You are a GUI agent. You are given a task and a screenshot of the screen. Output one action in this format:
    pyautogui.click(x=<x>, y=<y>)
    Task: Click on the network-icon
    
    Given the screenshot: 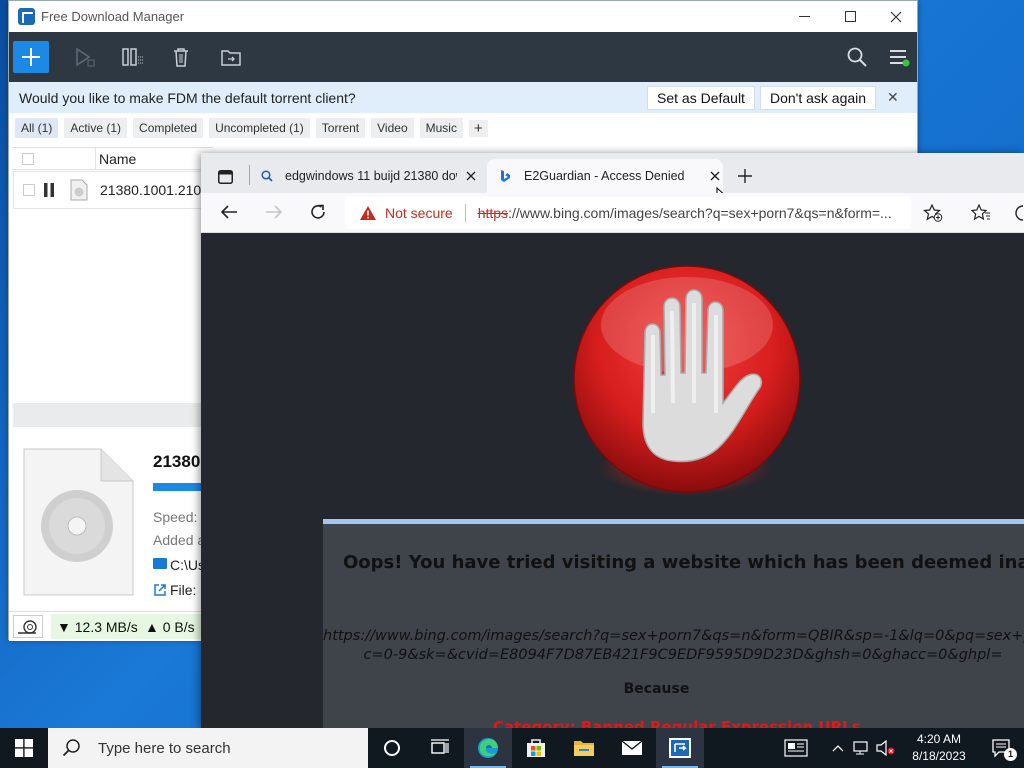 What is the action you would take?
    pyautogui.click(x=860, y=748)
    